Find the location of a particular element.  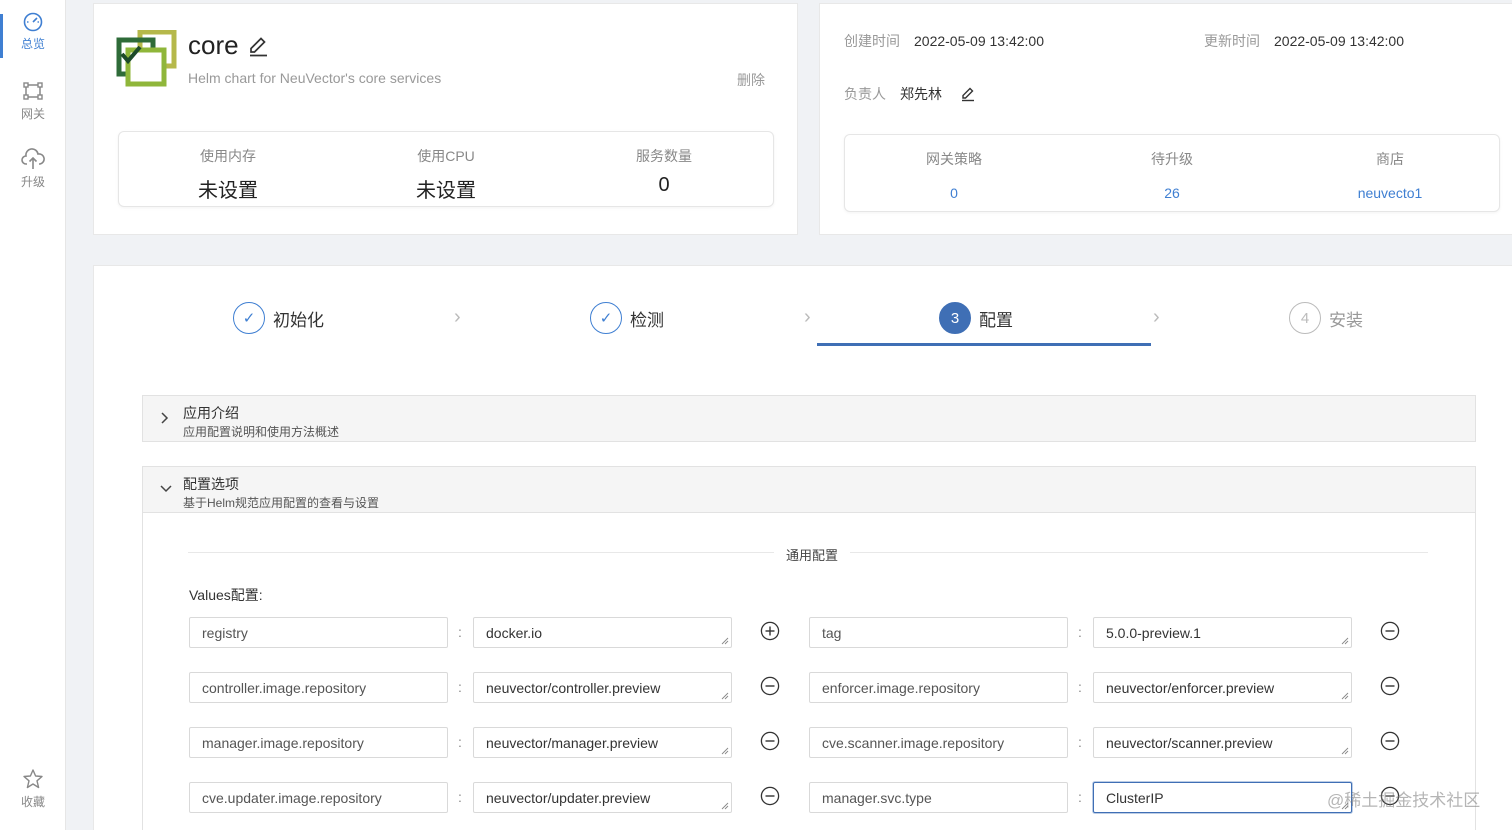

key-input-text: enforcer.image.repository is located at coordinates (901, 688).